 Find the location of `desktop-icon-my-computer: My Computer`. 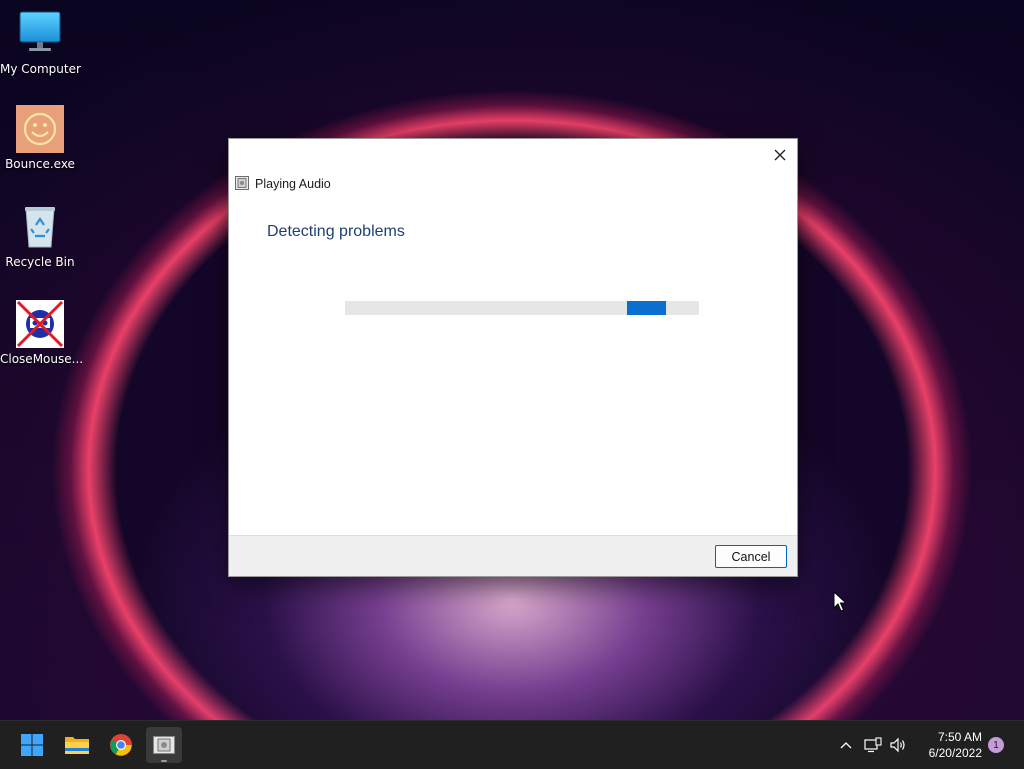

desktop-icon-my-computer: My Computer is located at coordinates (40, 43).